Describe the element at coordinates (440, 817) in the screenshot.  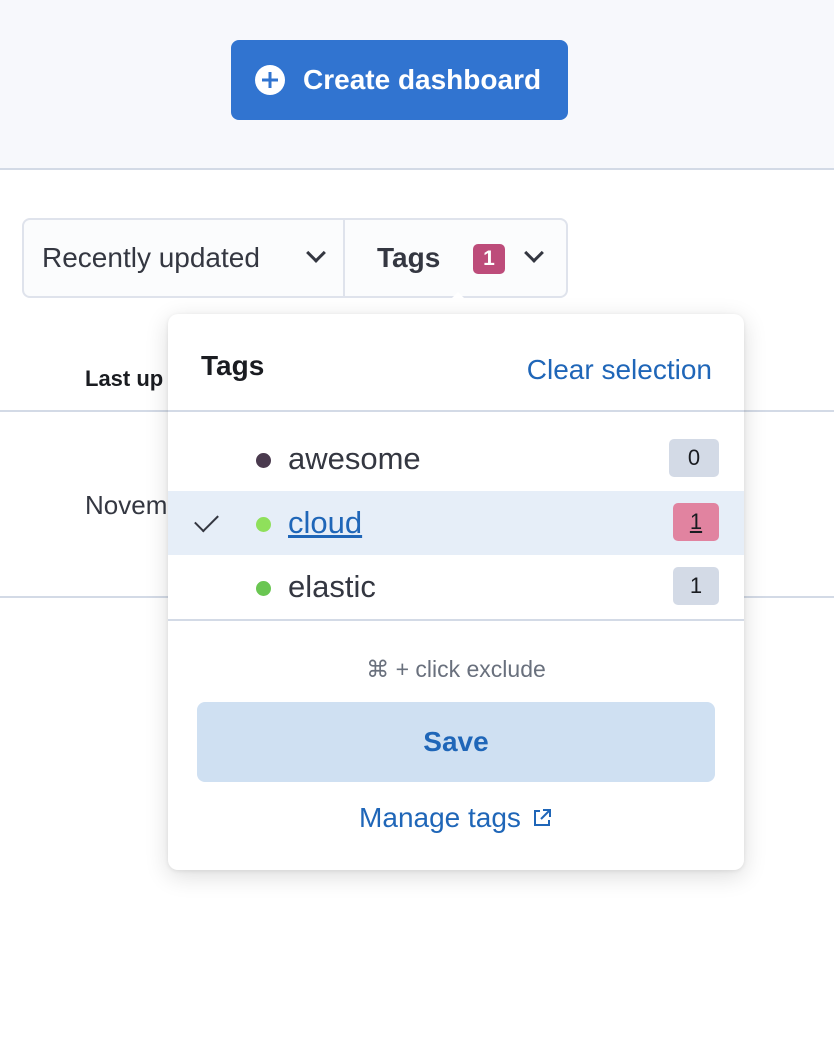
I see `manage-tags-label: Manage tags` at that location.